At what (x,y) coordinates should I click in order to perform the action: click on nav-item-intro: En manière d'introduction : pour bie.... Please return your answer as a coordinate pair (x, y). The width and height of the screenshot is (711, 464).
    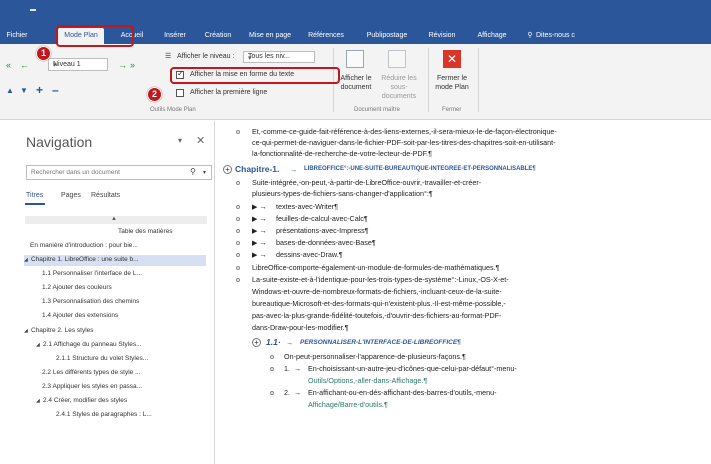
    Looking at the image, I should click on (118, 245).